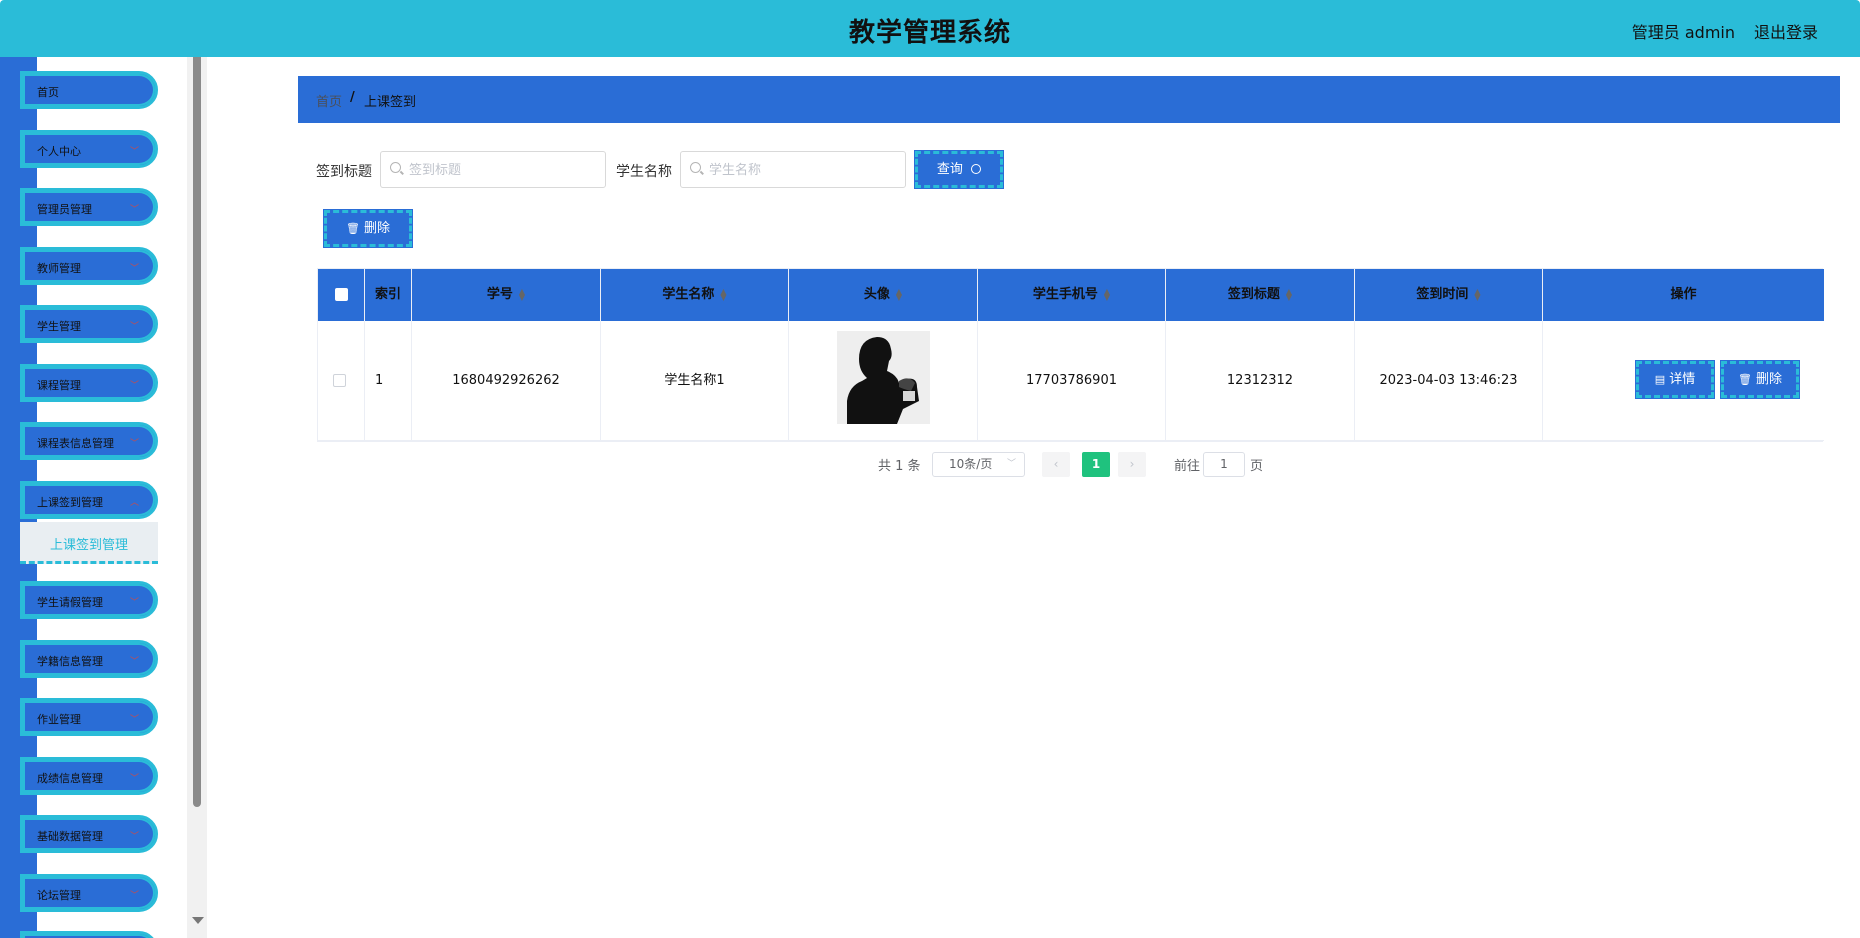 The width and height of the screenshot is (1860, 938). I want to click on search-icon, so click(395, 167).